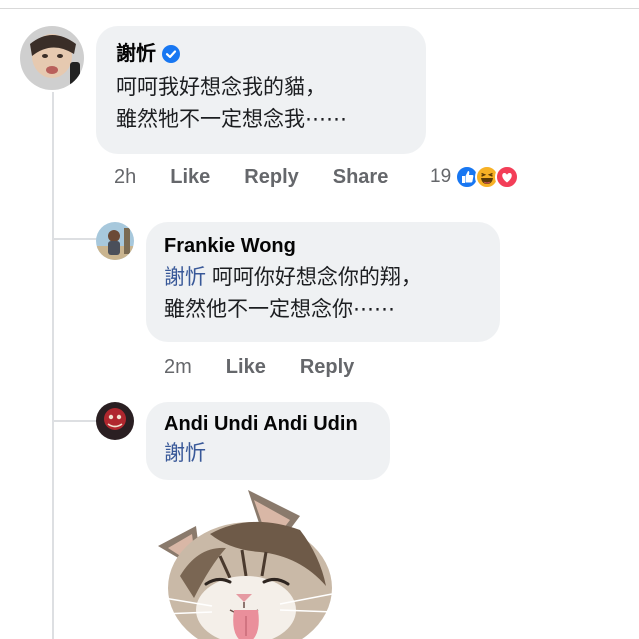 The height and width of the screenshot is (639, 639). What do you see at coordinates (136, 54) in the screenshot?
I see `author-name: 謝忻` at bounding box center [136, 54].